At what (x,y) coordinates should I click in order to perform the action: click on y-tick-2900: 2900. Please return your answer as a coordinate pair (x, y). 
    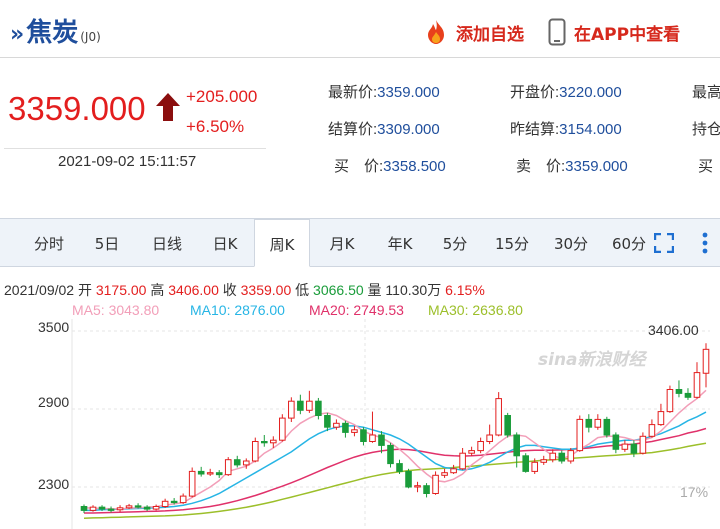
    Looking at the image, I should click on (54, 402).